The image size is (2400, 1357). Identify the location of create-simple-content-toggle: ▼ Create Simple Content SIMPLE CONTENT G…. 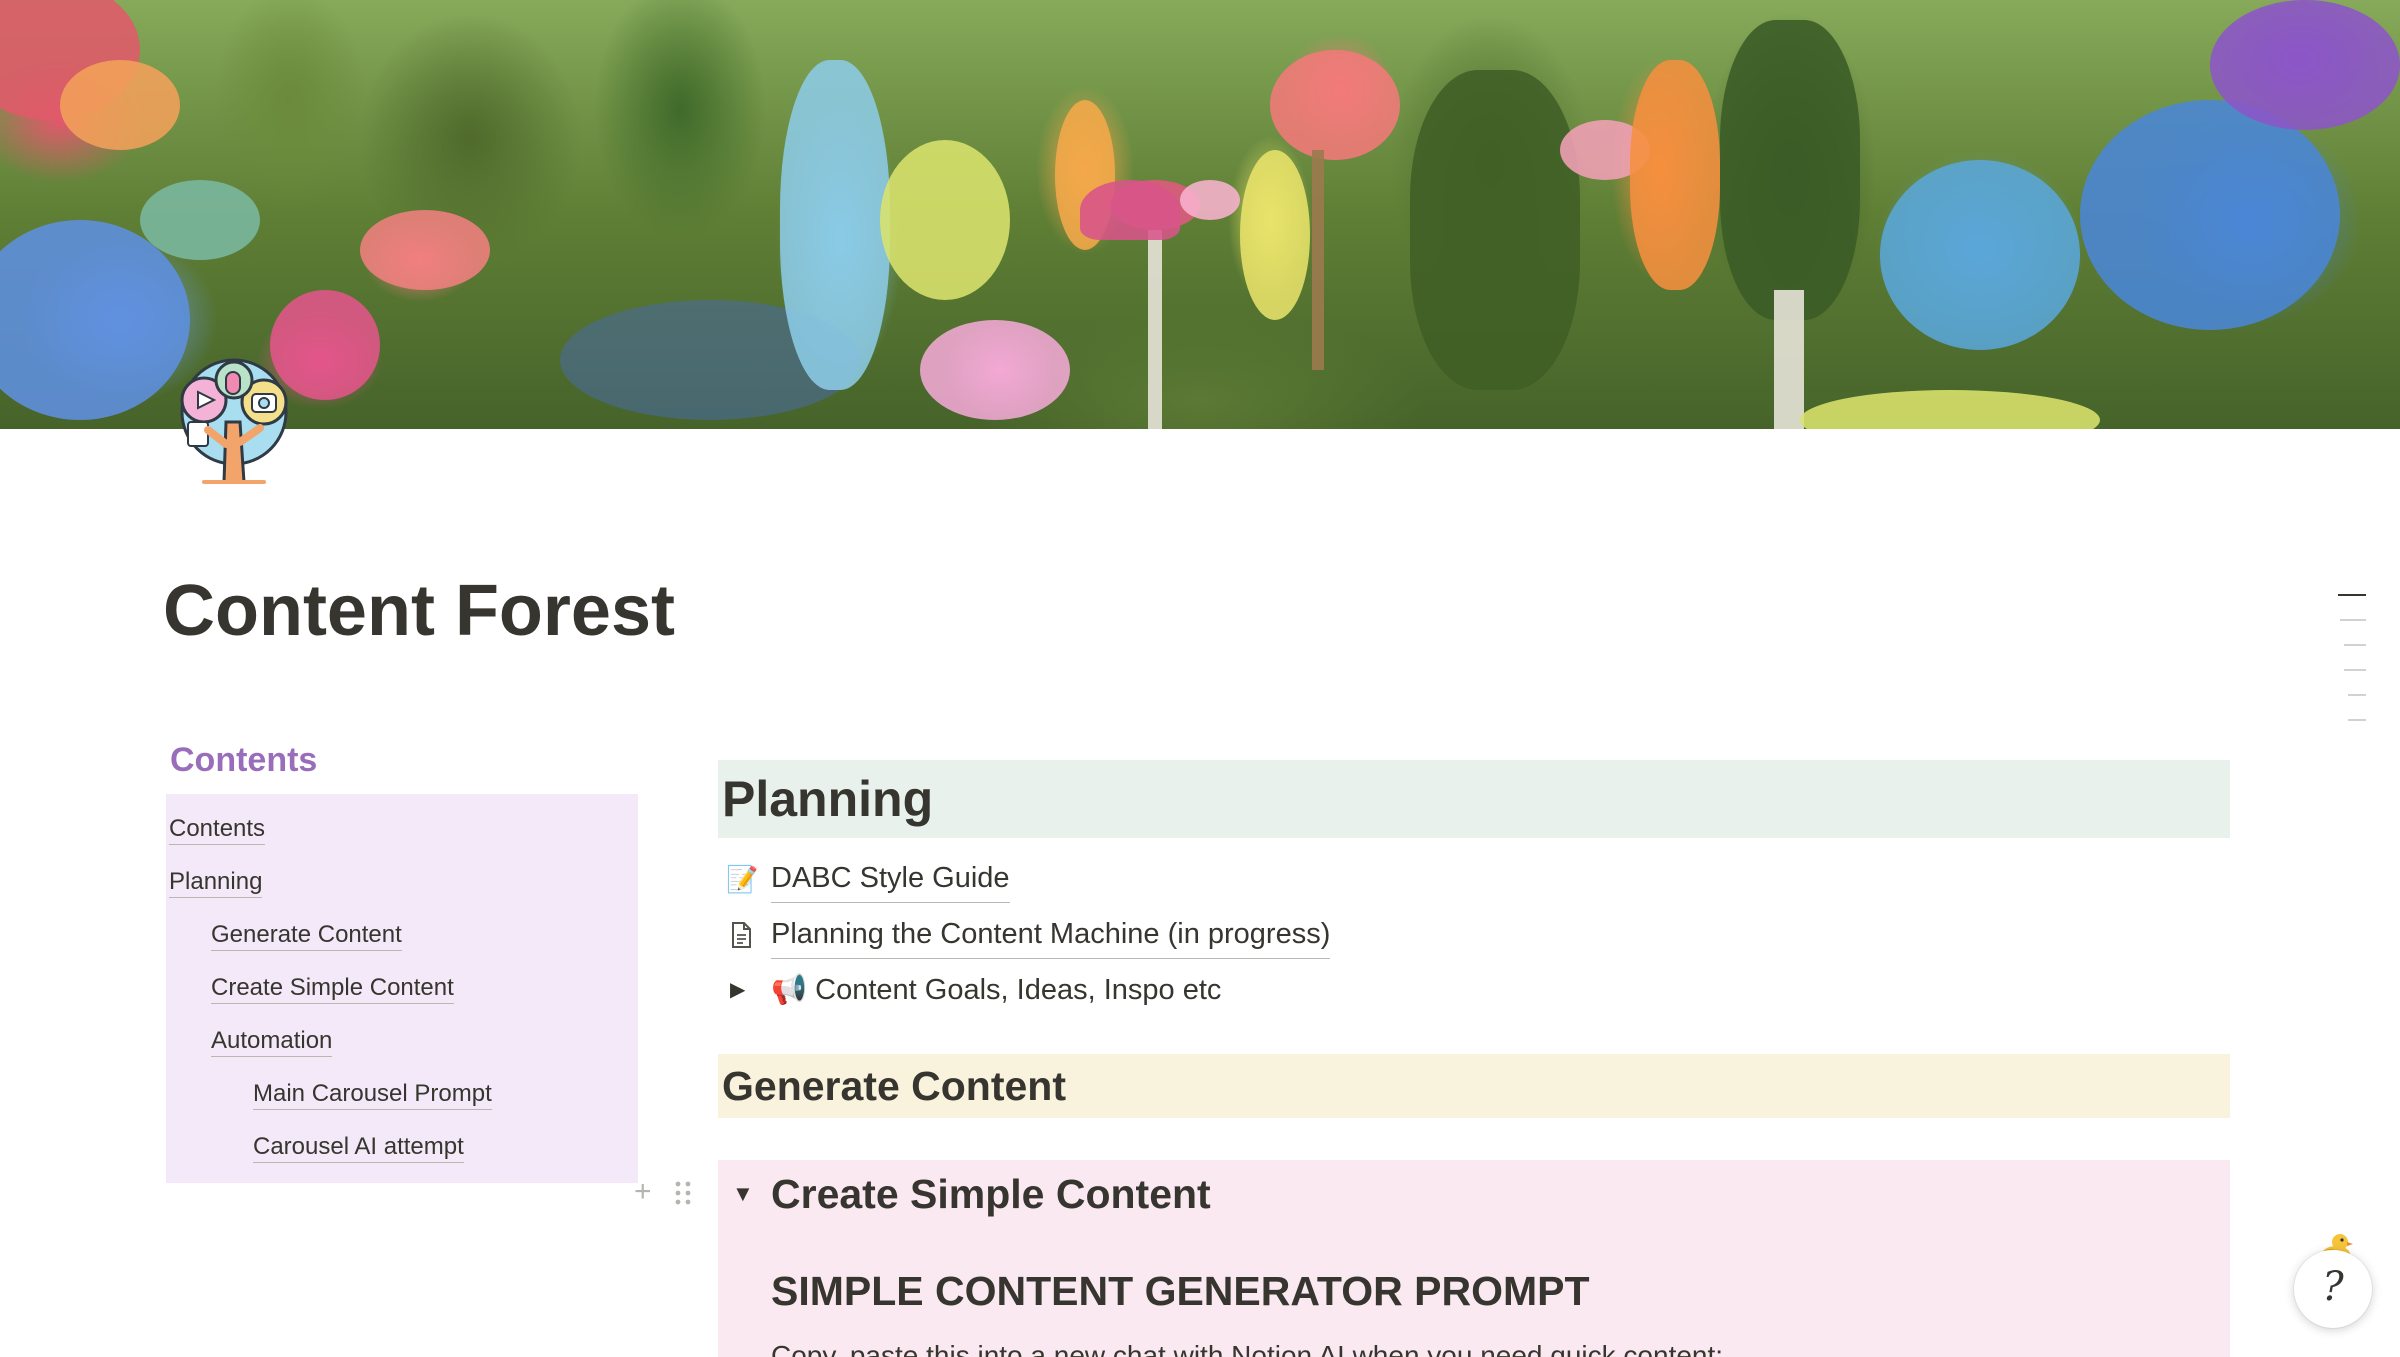
(1474, 1258).